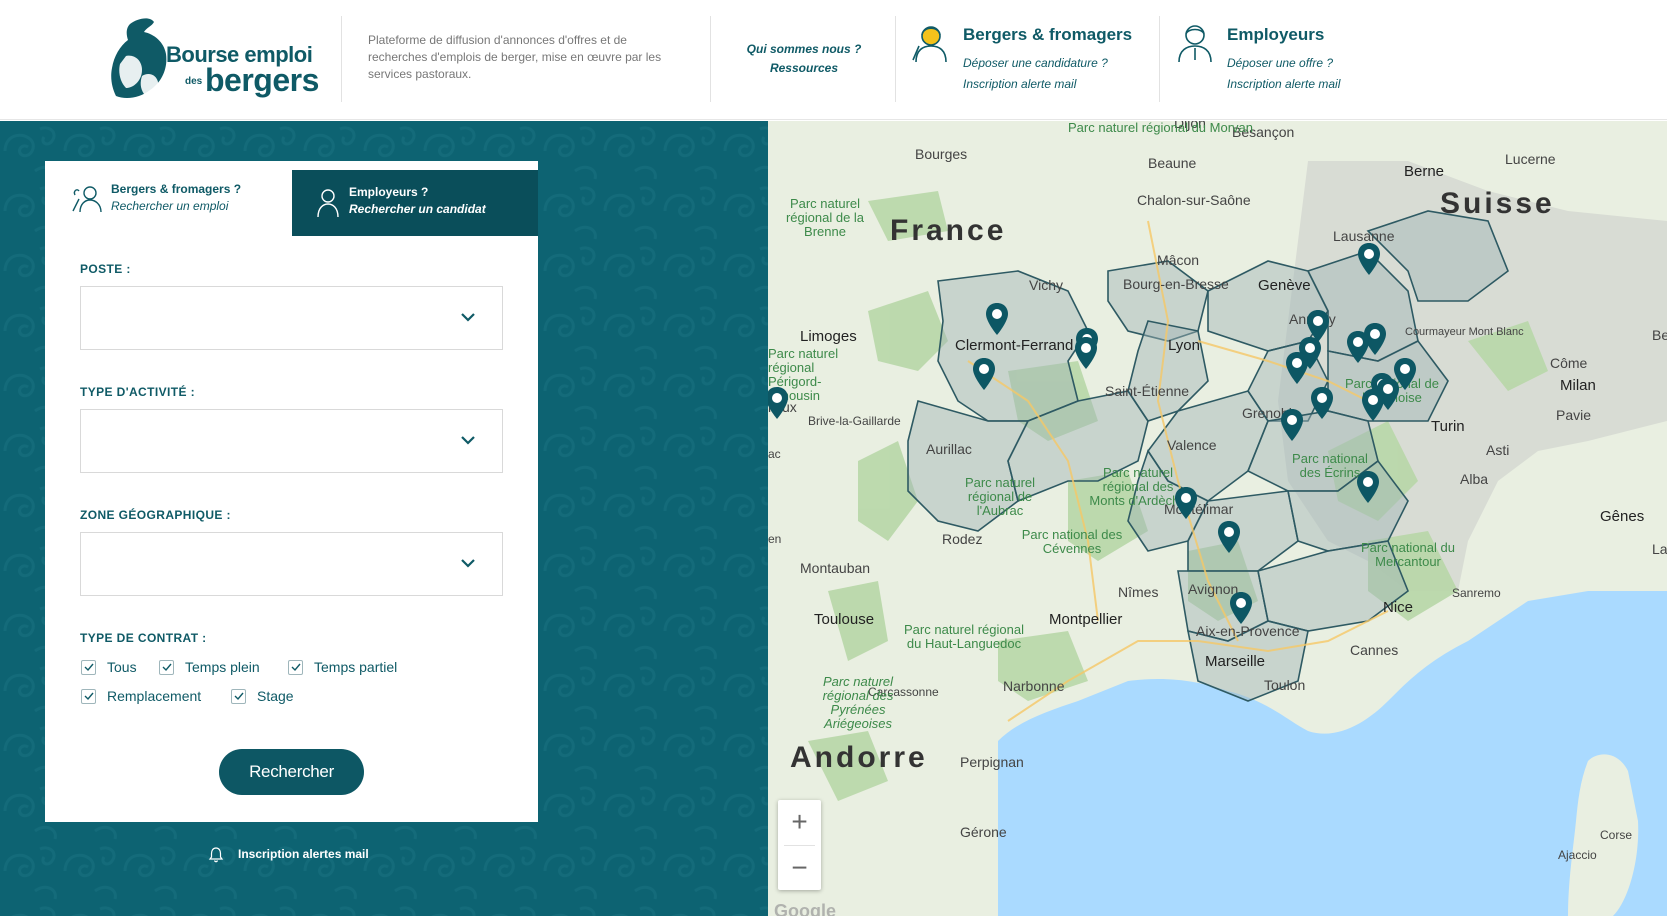  What do you see at coordinates (844, 619) in the screenshot?
I see `map-label-city: Toulouse` at bounding box center [844, 619].